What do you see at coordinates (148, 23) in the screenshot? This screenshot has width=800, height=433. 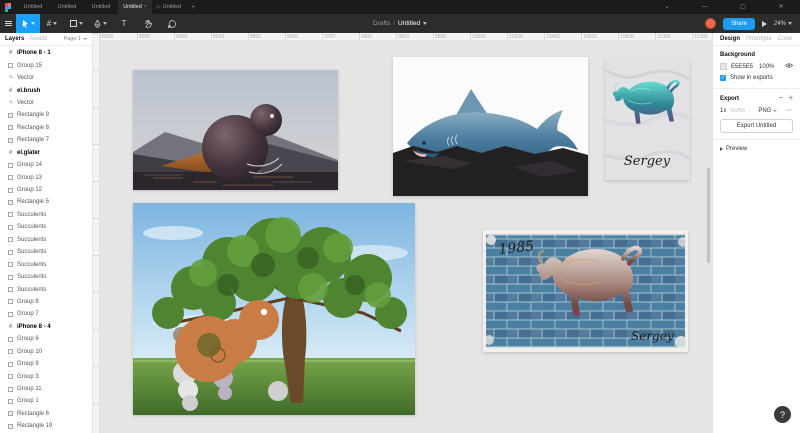 I see `hand-tool-button` at bounding box center [148, 23].